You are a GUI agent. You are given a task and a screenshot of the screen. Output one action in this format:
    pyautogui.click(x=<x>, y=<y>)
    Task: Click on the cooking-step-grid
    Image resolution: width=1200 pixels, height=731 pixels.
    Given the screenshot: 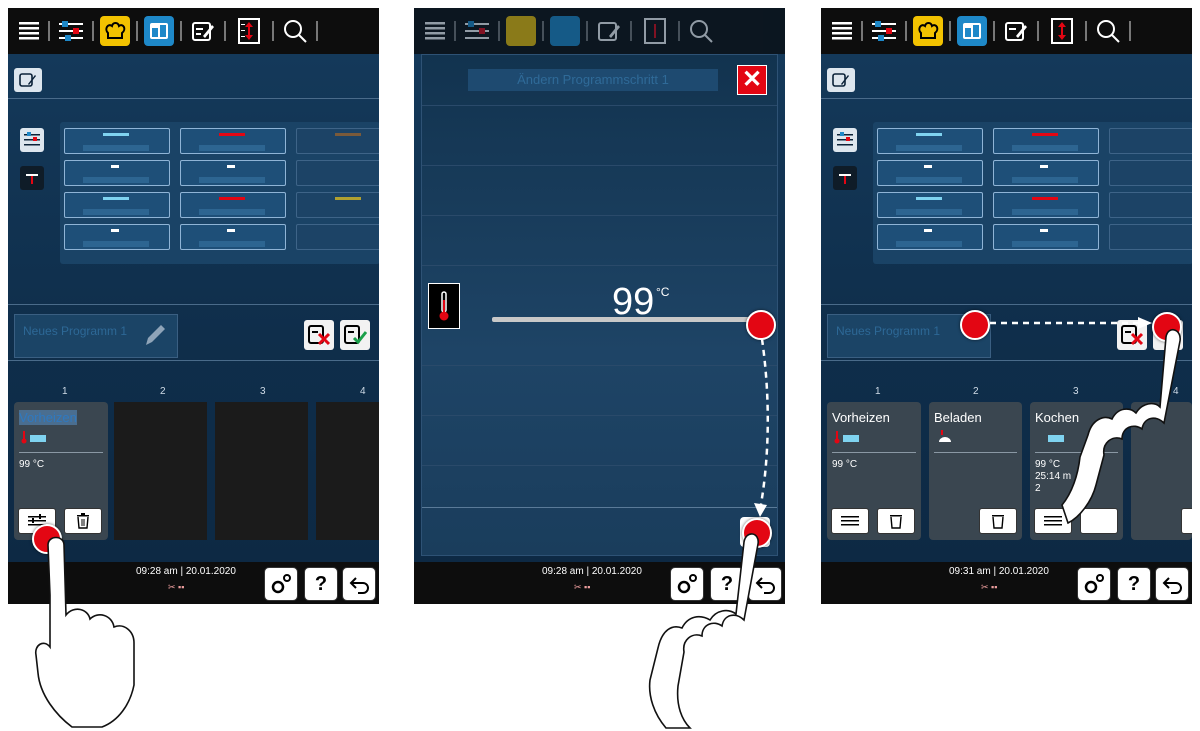 What is the action you would take?
    pyautogui.click(x=219, y=193)
    